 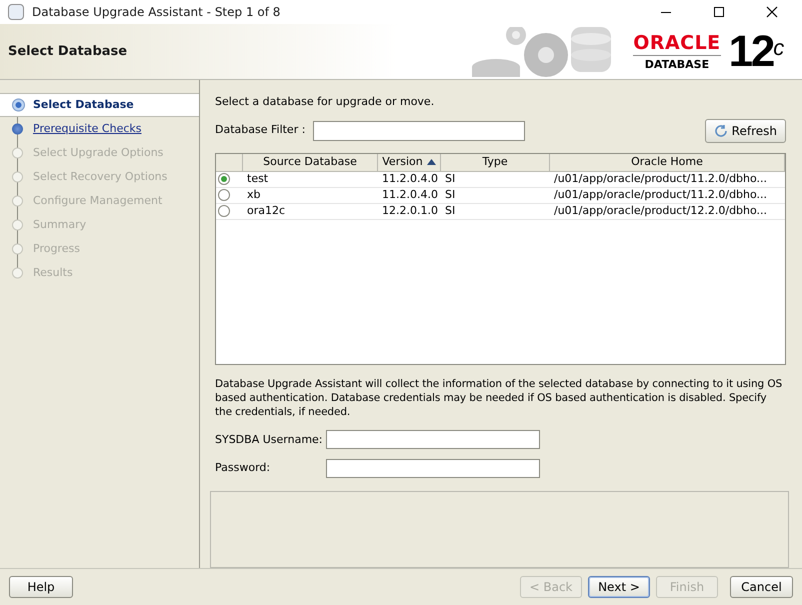 I want to click on window-title: Database Upgrade Assistant - Step 1 of 8, so click(x=157, y=12).